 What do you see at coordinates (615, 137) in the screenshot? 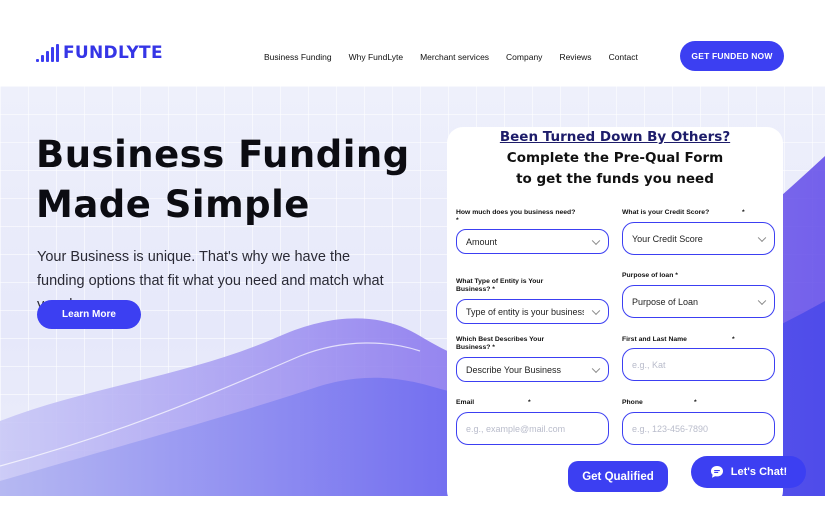
I see `form-heading-line-1: Been Turned Down By Others?` at bounding box center [615, 137].